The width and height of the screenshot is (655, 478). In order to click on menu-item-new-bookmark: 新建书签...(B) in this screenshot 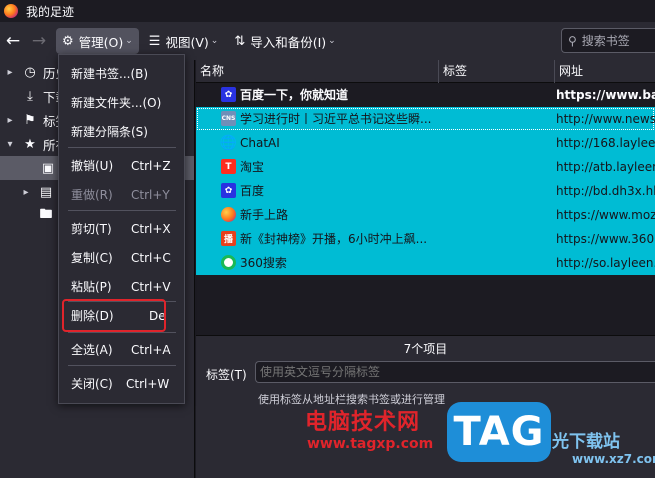, I will do `click(121, 74)`.